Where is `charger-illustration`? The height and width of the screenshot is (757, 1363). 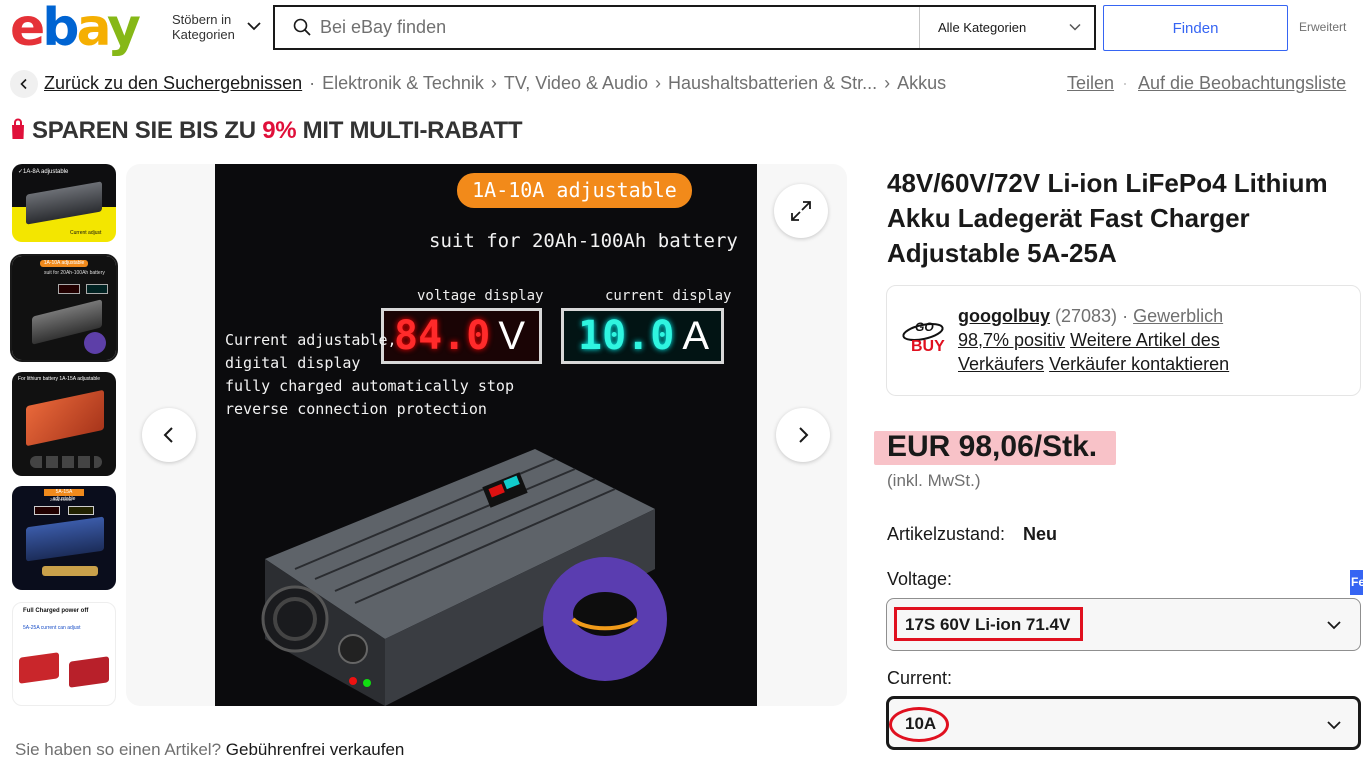
charger-illustration is located at coordinates (464, 577).